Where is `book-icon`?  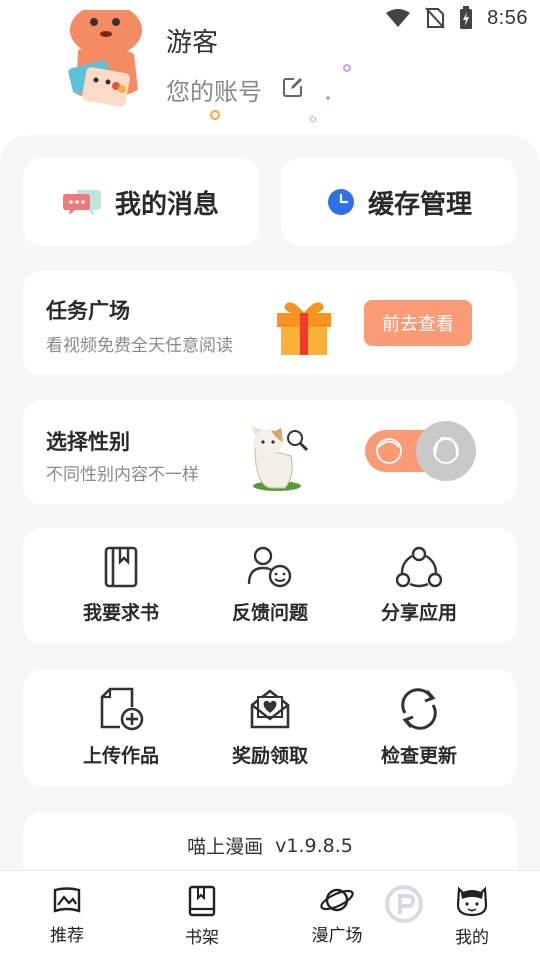 book-icon is located at coordinates (121, 567).